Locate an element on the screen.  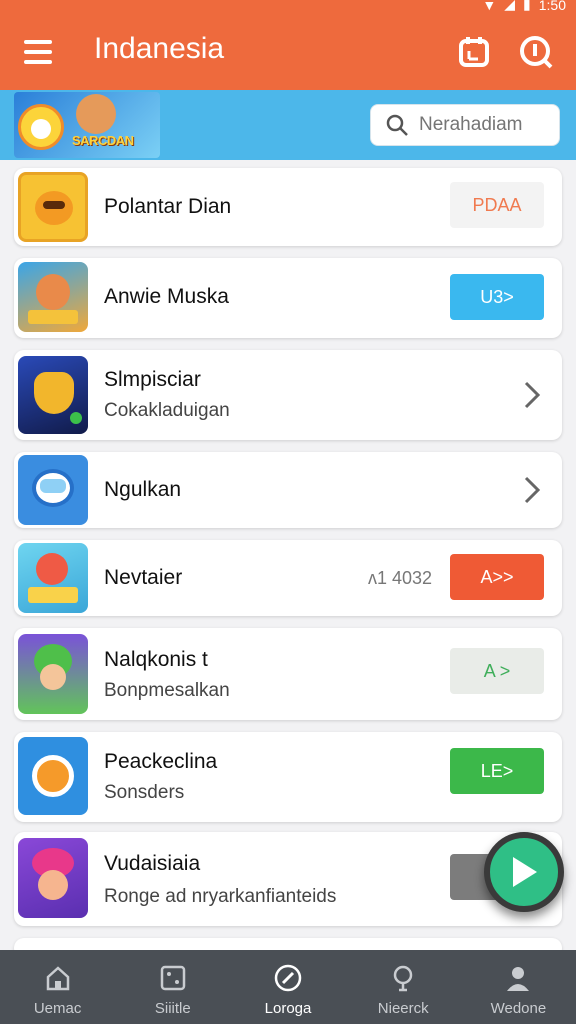
item-title: Vudaisiaia is located at coordinates (152, 863).